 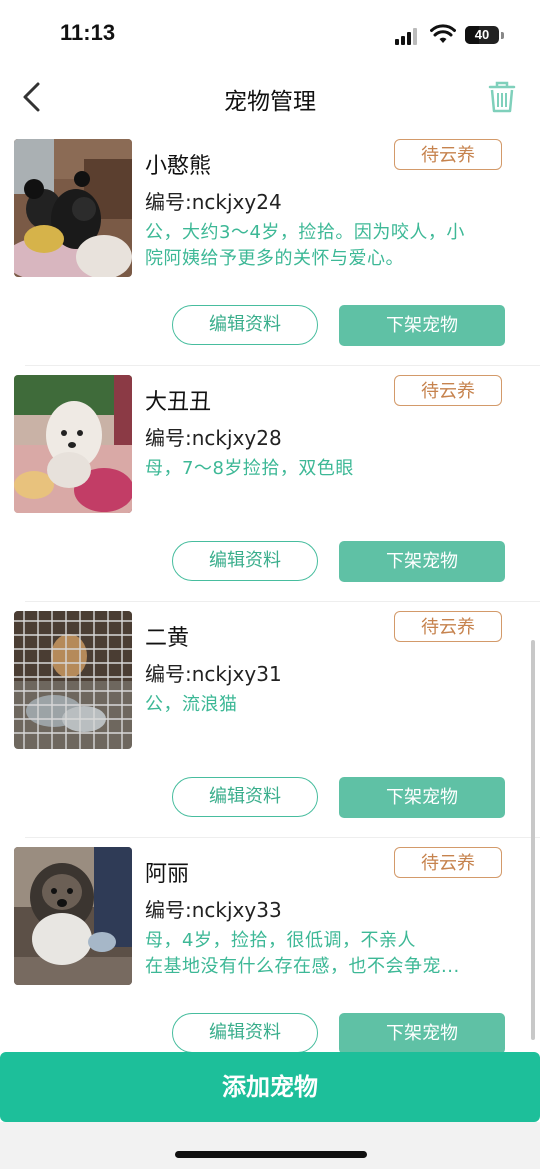 What do you see at coordinates (271, 1154) in the screenshot?
I see `home-indicator` at bounding box center [271, 1154].